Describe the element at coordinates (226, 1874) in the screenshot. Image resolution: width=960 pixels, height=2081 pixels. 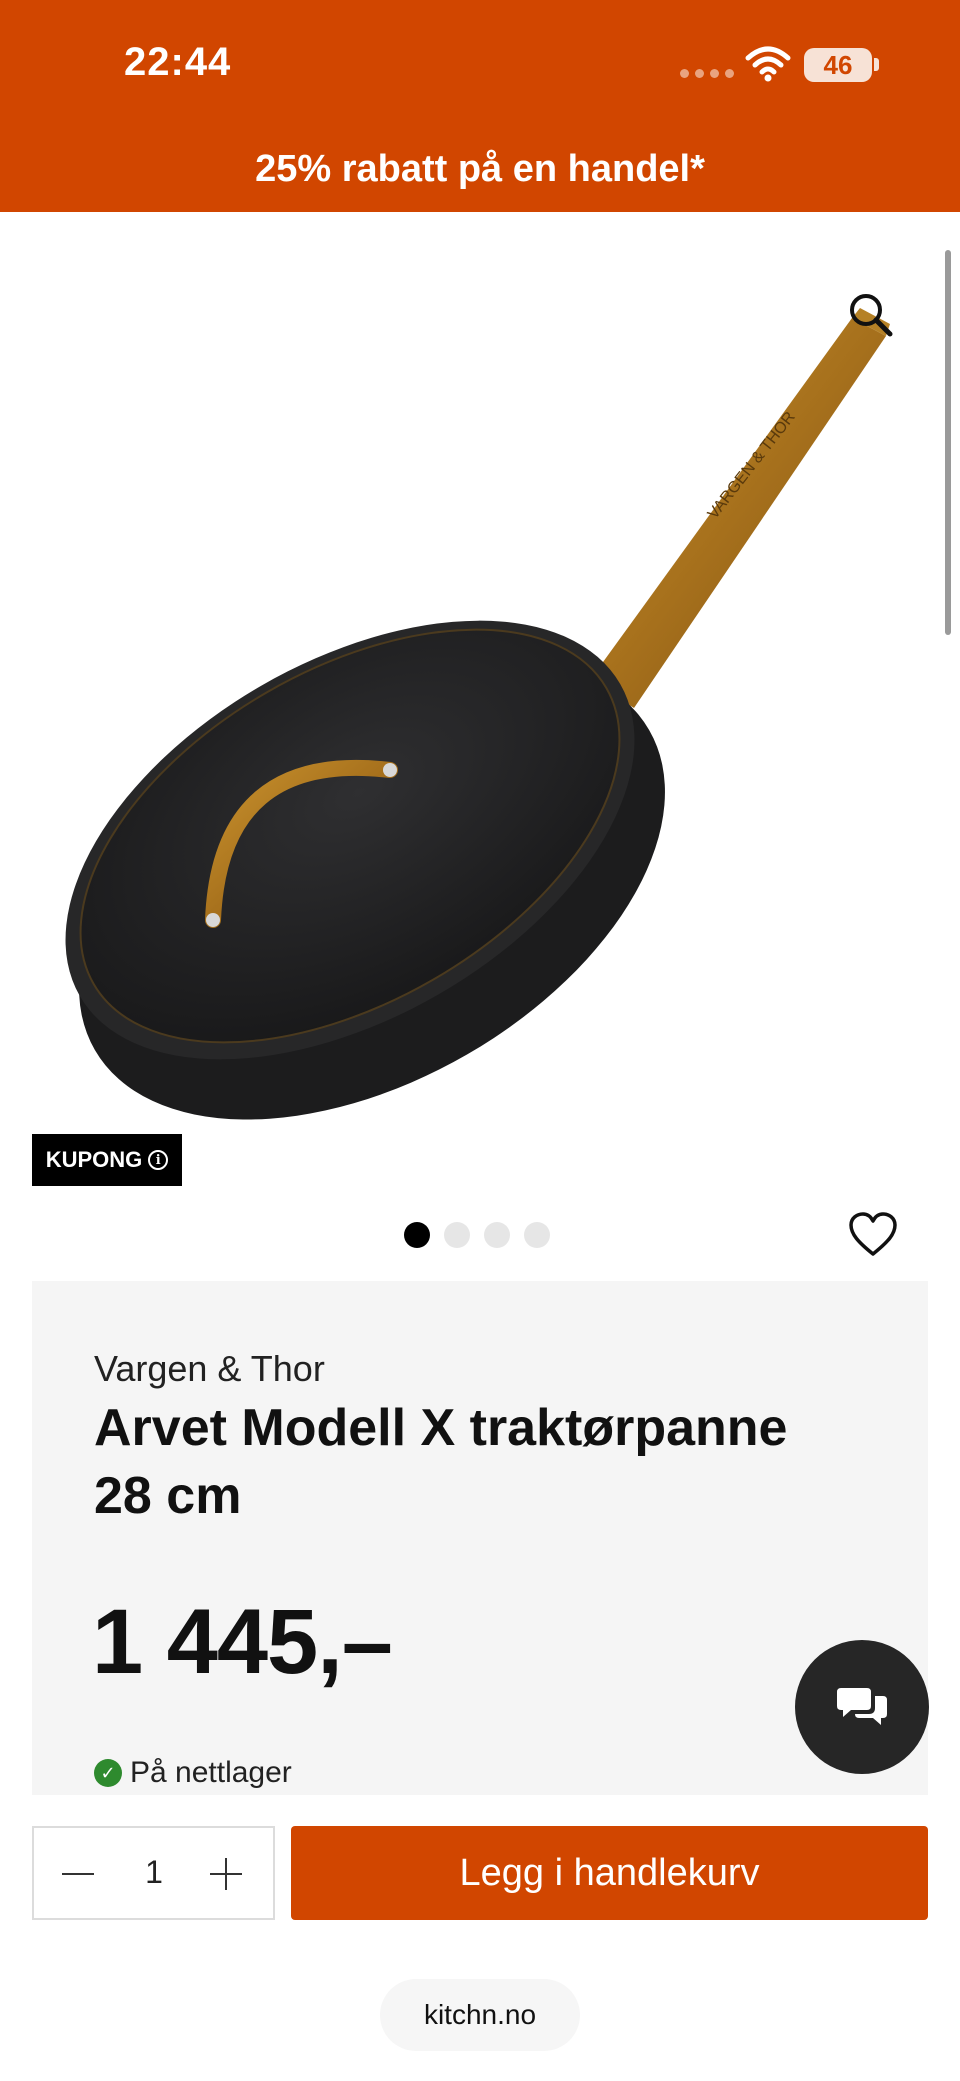
I see `increase-quantity-button` at that location.